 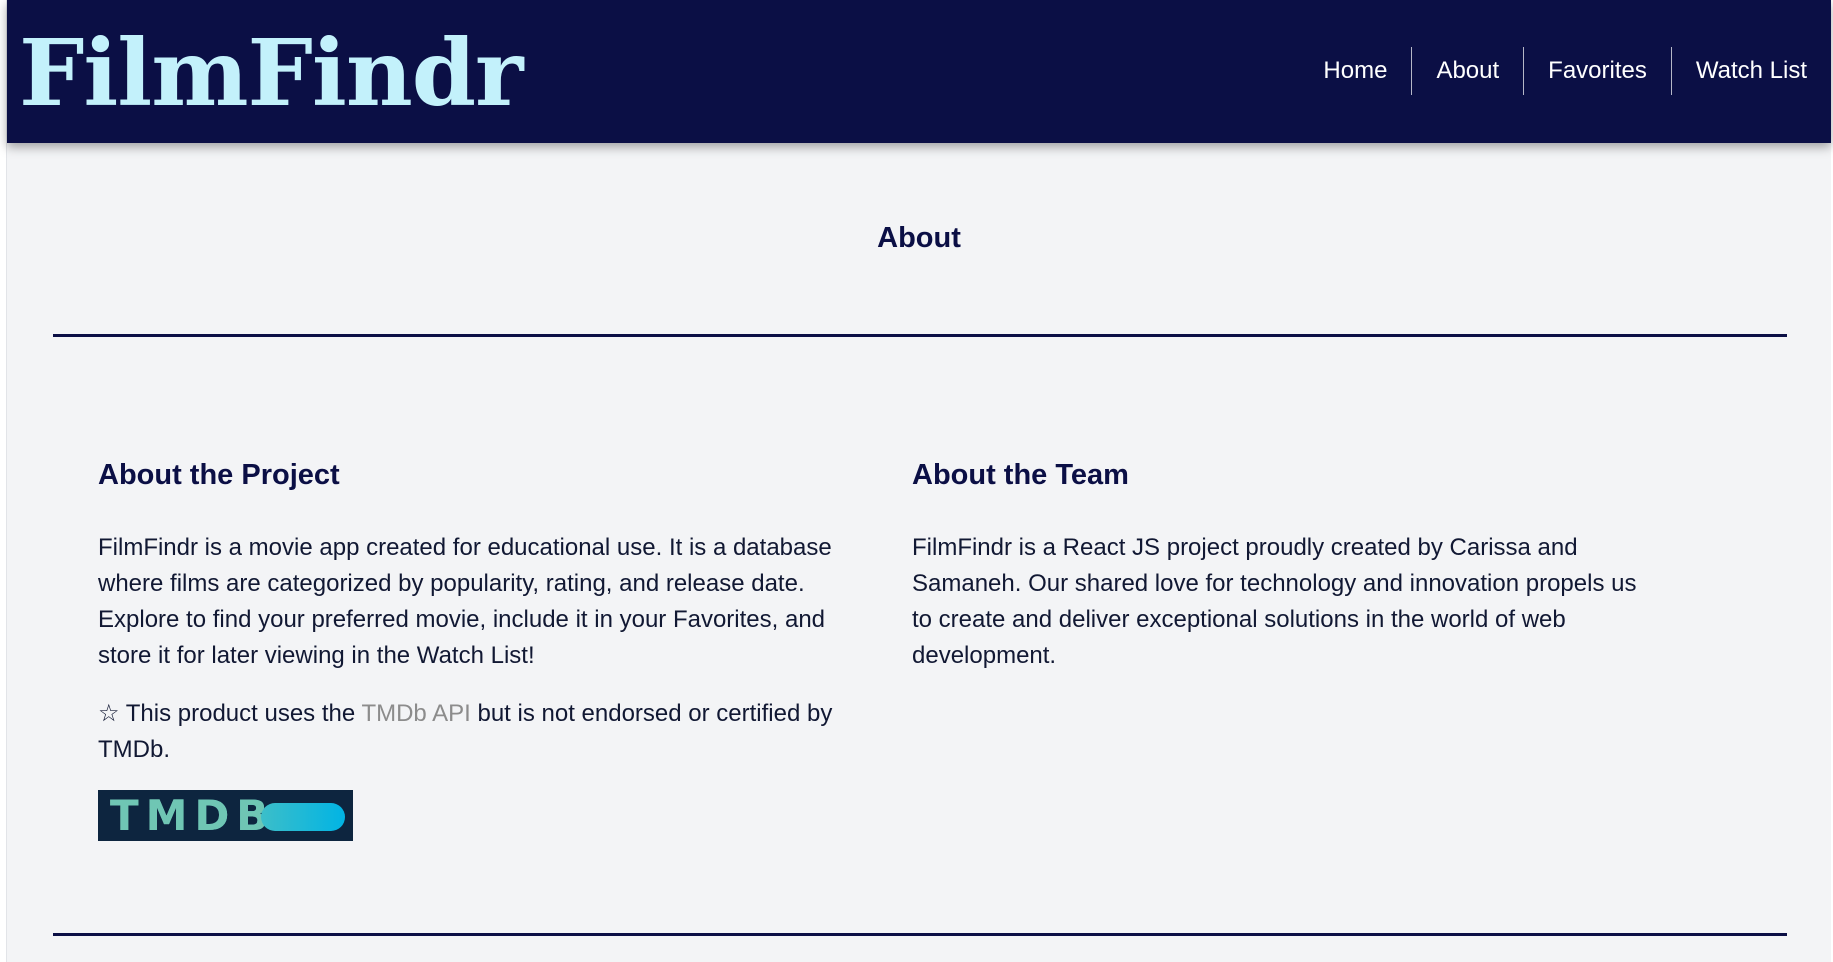 I want to click on tmdb-logo-text: TMDB, so click(x=193, y=815).